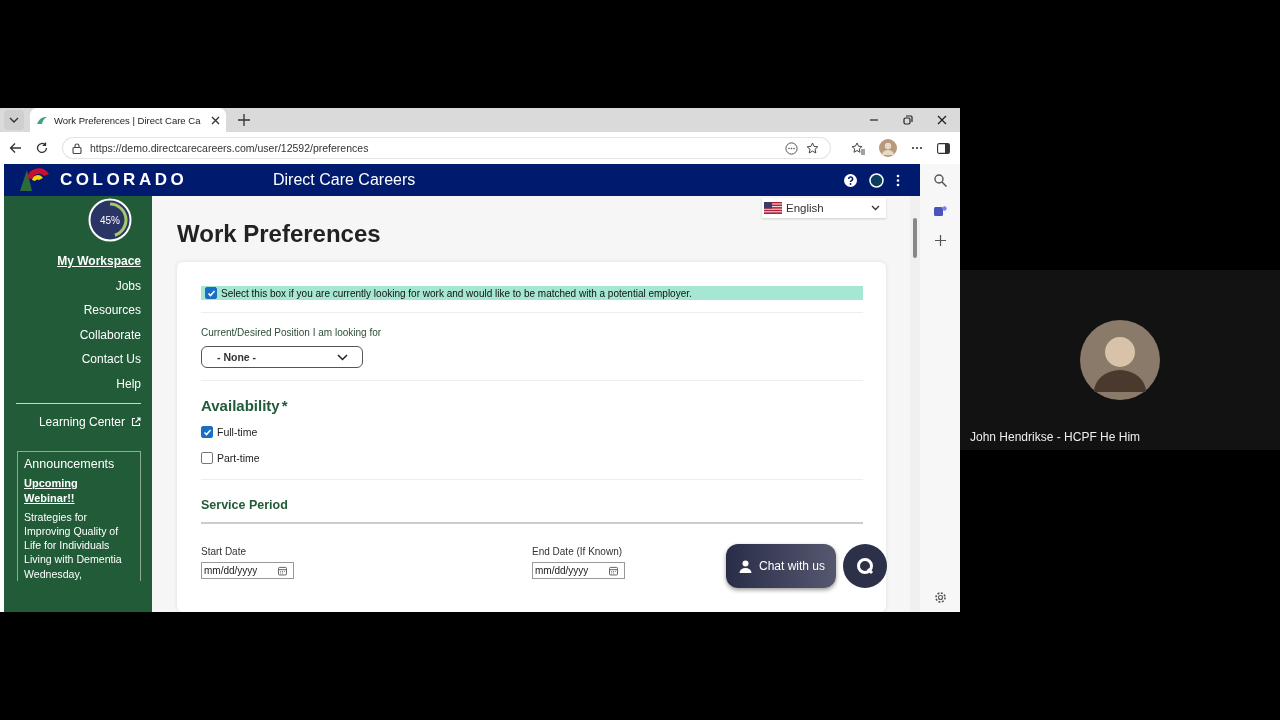  What do you see at coordinates (238, 458) in the screenshot?
I see `checkbox-label: Part-time` at bounding box center [238, 458].